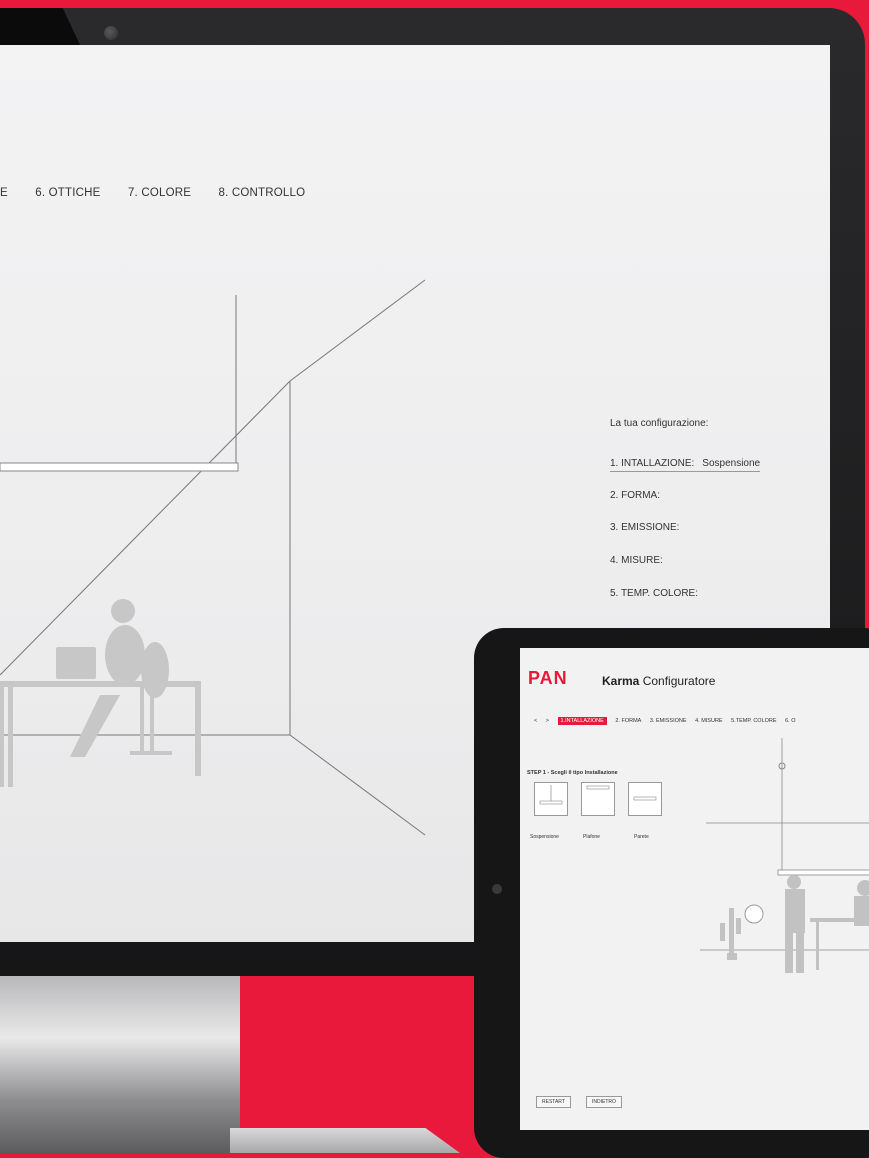 This screenshot has height=1158, width=869. I want to click on desktop-step-nav: E 6. OTTICHE 7. COLORE 8. CONTROLLO, so click(164, 193).